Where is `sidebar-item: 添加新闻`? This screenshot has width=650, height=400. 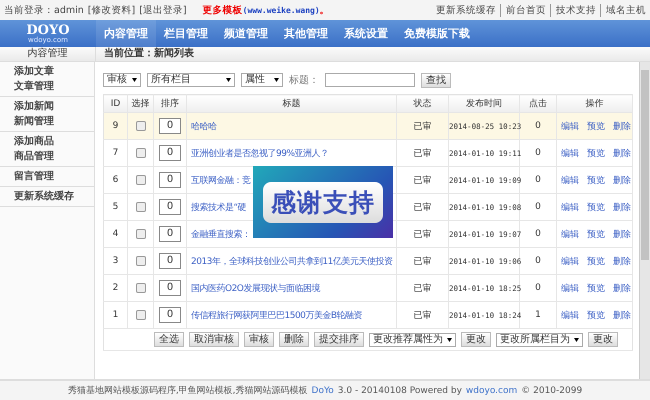
sidebar-item: 添加新闻 is located at coordinates (54, 106).